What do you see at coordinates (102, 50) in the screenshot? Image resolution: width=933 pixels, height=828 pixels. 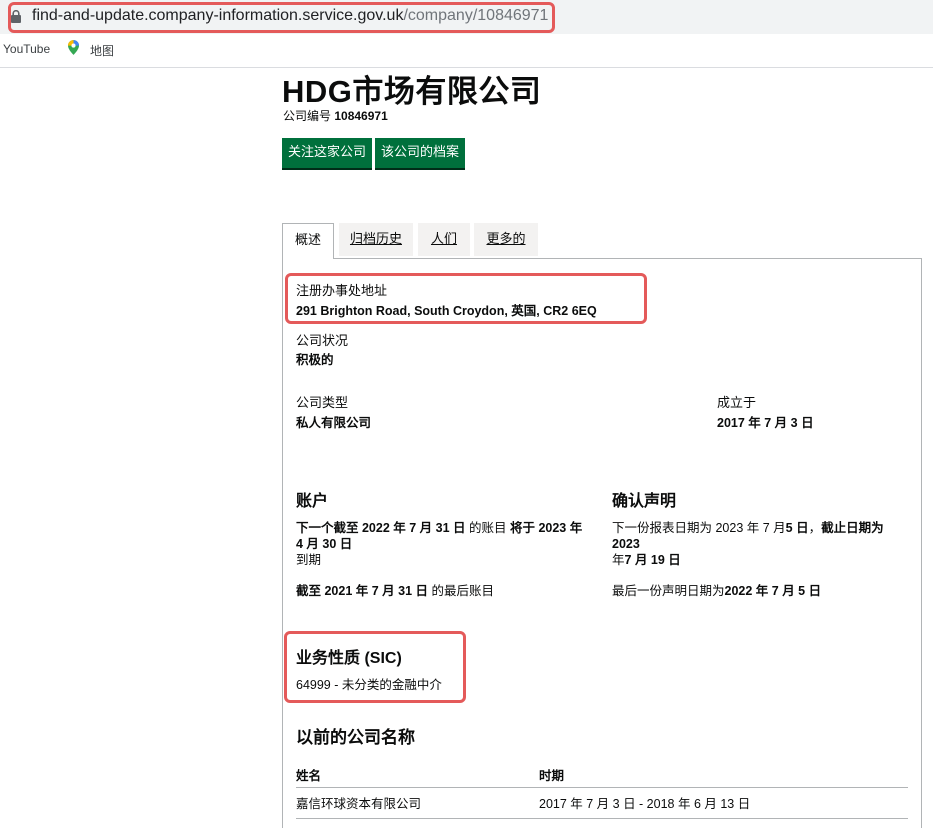 I see `bookmark-maps: 地图` at bounding box center [102, 50].